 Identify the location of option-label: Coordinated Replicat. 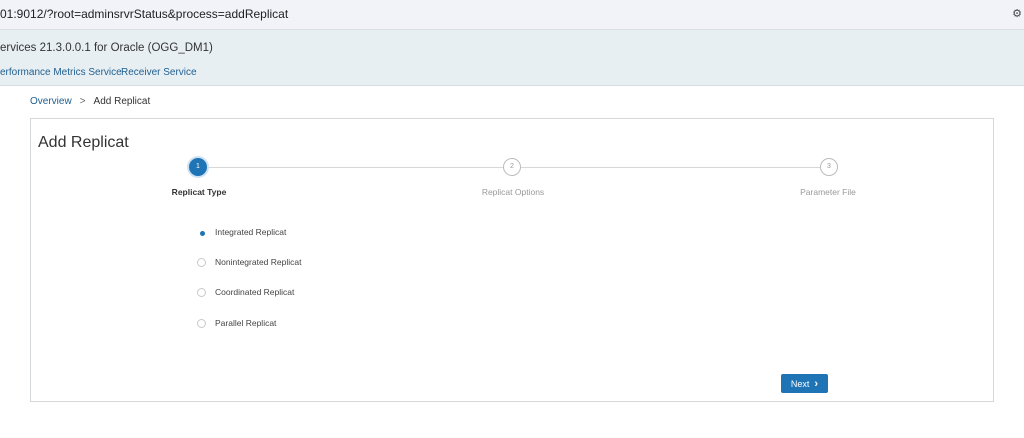
(255, 292).